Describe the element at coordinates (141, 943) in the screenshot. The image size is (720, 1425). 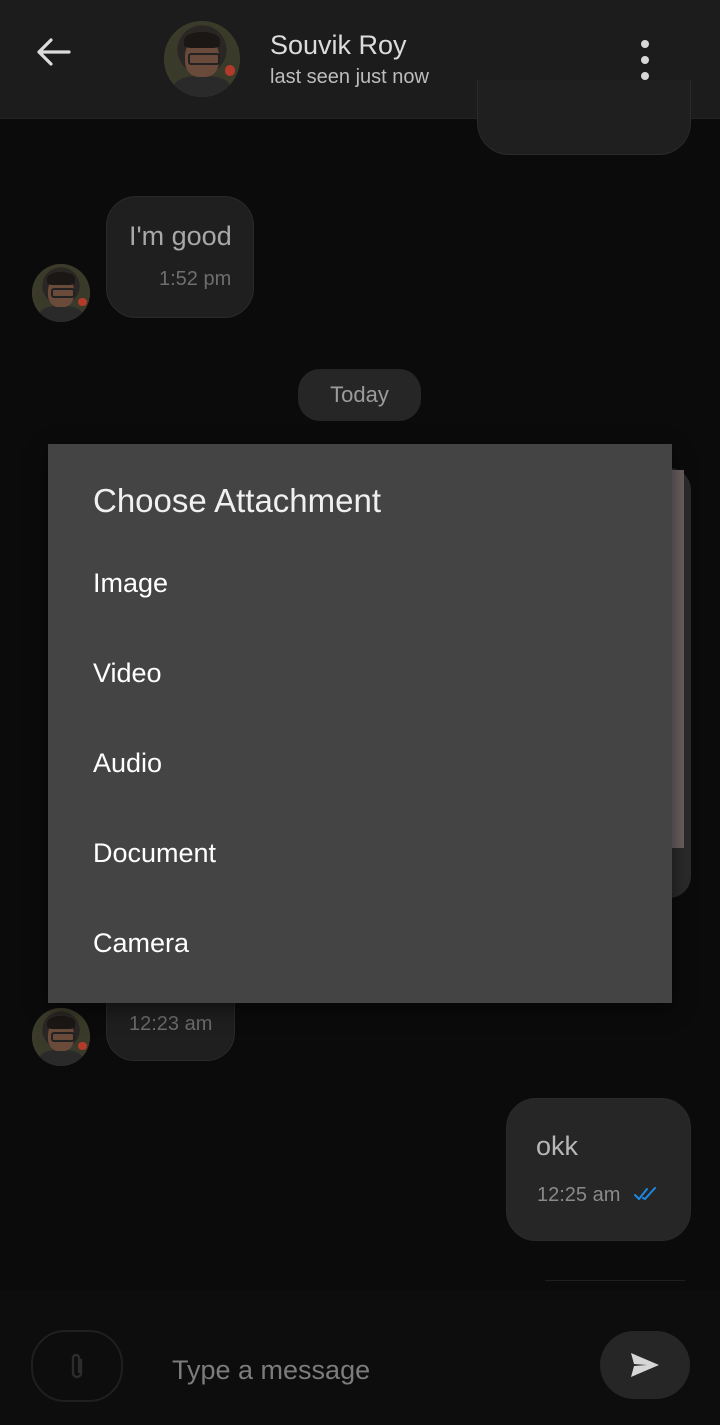
I see `attachment-option-camera: Camera` at that location.